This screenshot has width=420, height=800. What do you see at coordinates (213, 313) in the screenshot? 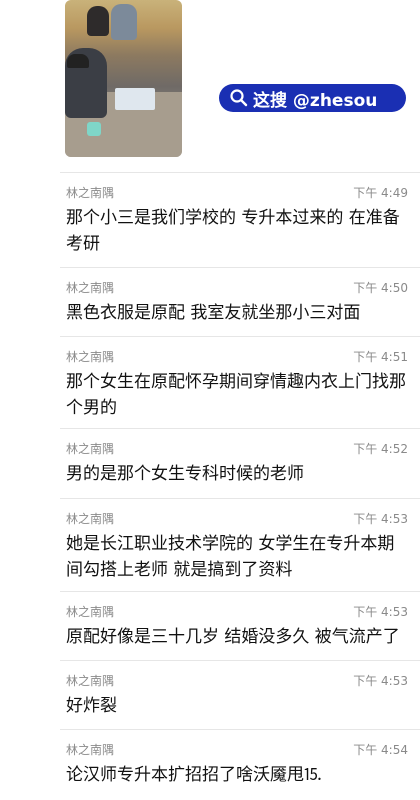
I see `message-text: 黑色衣服是原配 我室友就坐那小三对面` at bounding box center [213, 313].